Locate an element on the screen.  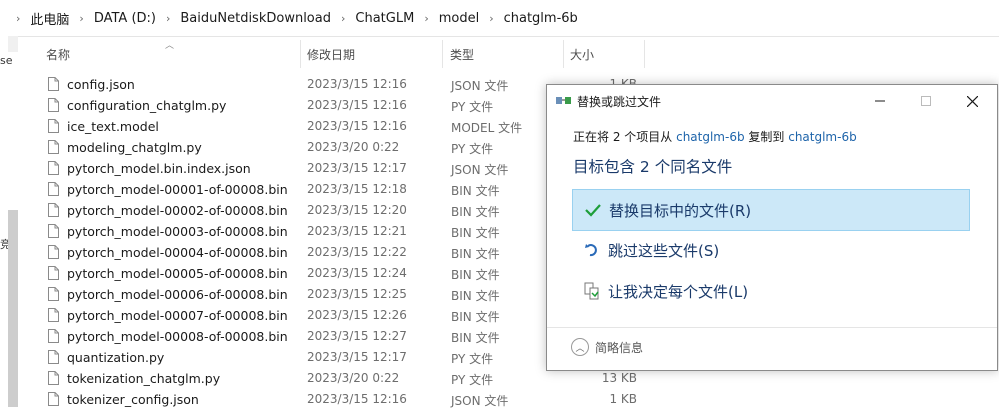
file-modified-date: 2023/3/15 12:27 is located at coordinates (357, 336).